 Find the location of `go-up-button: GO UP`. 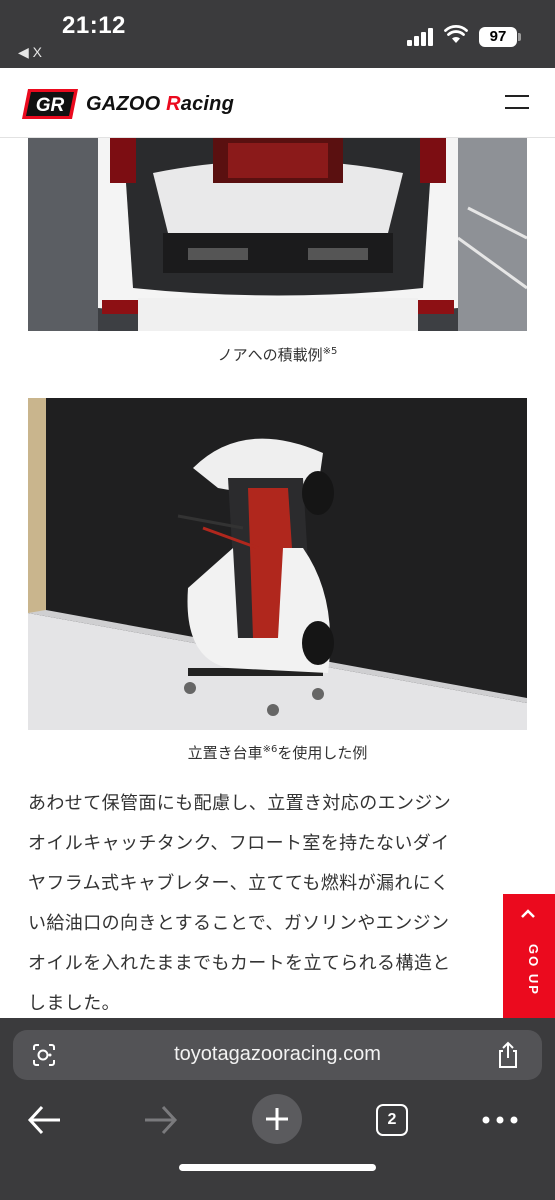

go-up-button: GO UP is located at coordinates (529, 956).